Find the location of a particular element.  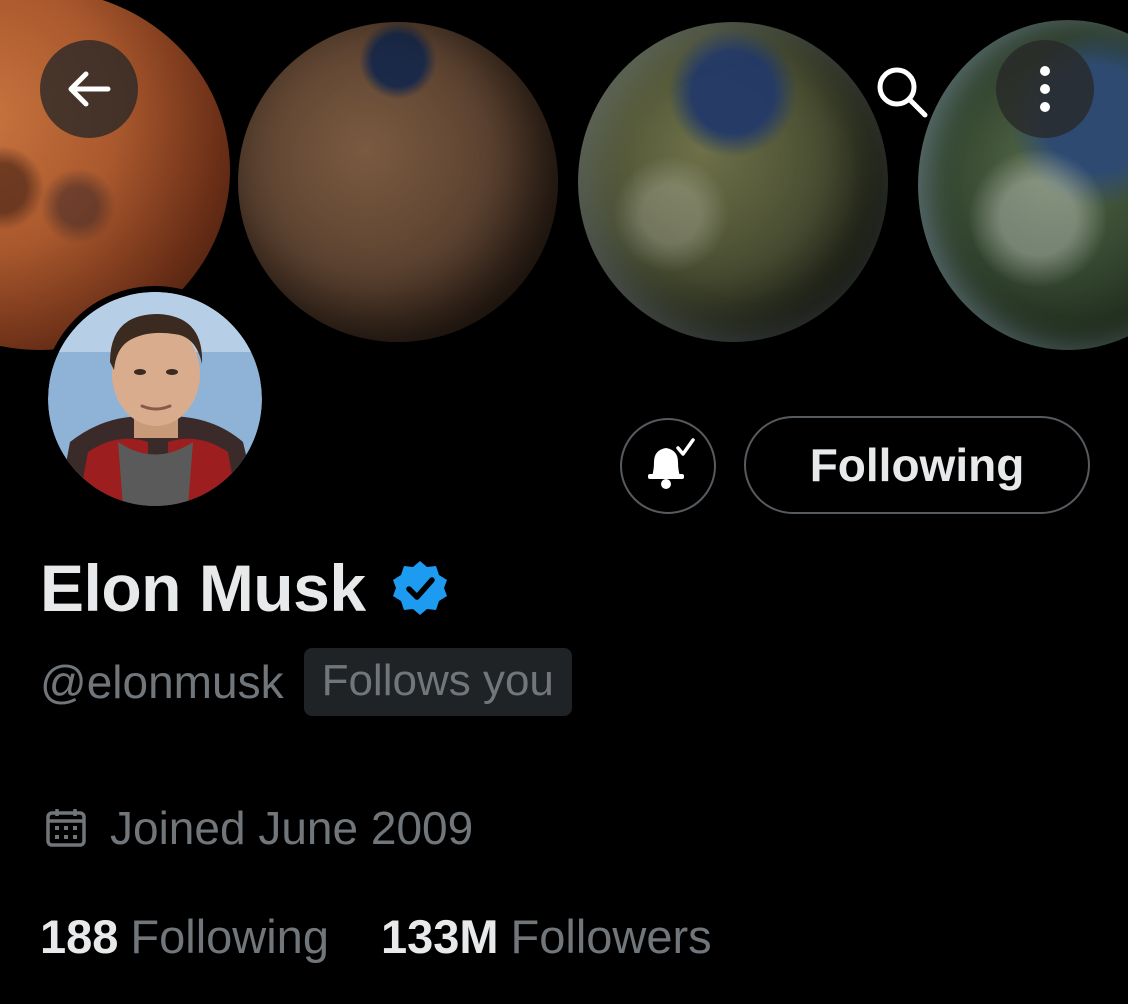

back-button is located at coordinates (89, 89).